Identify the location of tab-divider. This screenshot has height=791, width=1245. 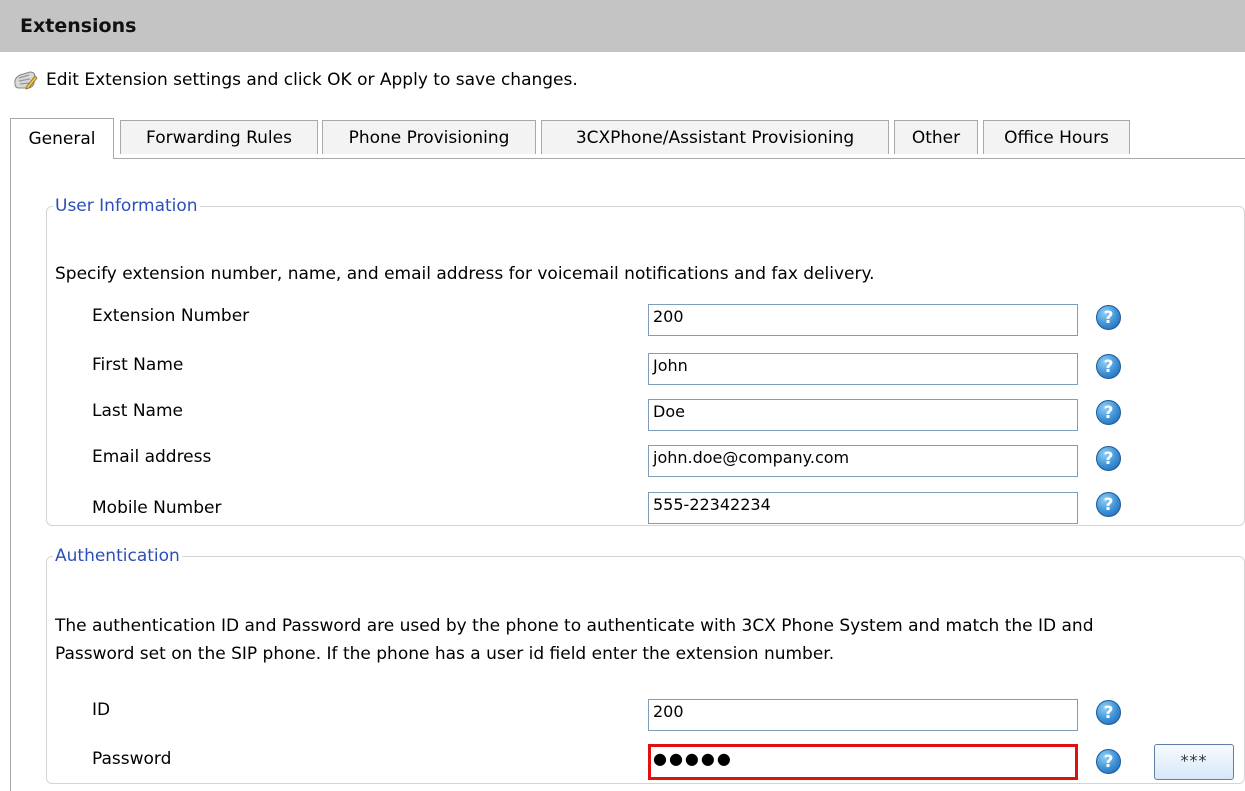
(627, 158).